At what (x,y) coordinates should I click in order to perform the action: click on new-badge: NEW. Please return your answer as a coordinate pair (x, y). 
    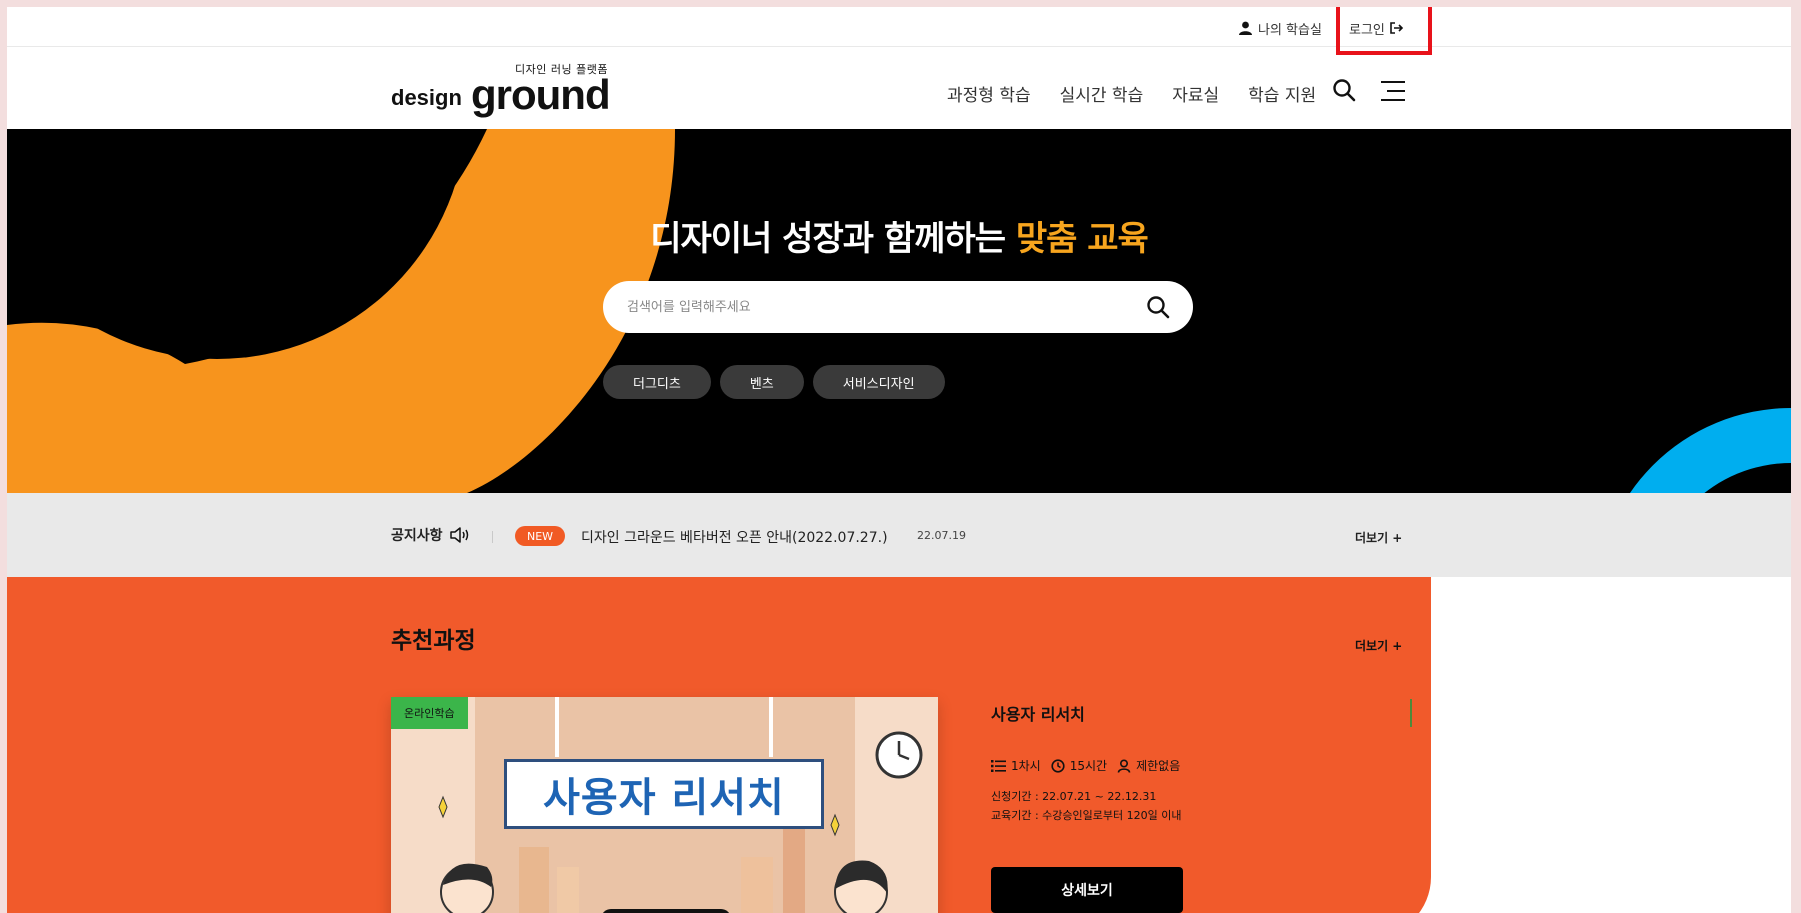
    Looking at the image, I should click on (540, 536).